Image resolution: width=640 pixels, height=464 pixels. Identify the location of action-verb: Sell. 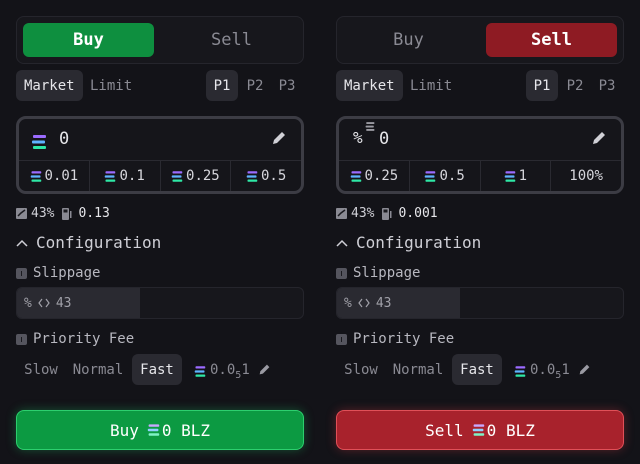
(444, 430).